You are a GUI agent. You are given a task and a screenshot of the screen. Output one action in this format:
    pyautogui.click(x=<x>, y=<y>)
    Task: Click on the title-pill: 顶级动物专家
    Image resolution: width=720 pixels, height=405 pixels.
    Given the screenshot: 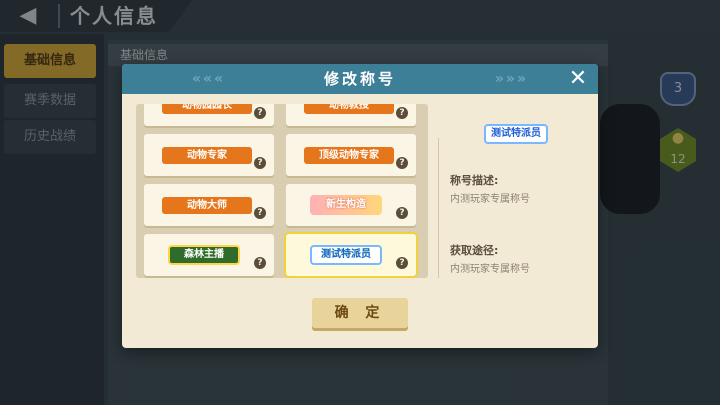 What is the action you would take?
    pyautogui.click(x=349, y=155)
    